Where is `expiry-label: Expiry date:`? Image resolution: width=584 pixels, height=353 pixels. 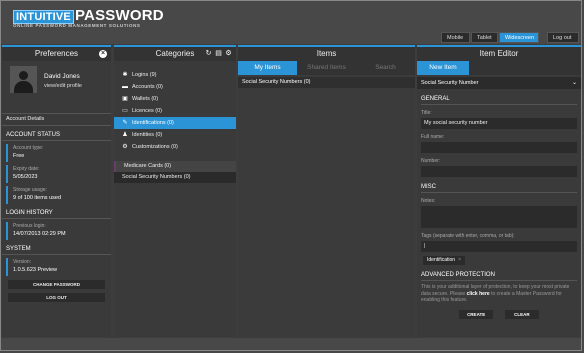
expiry-label: Expiry date: is located at coordinates (26, 169).